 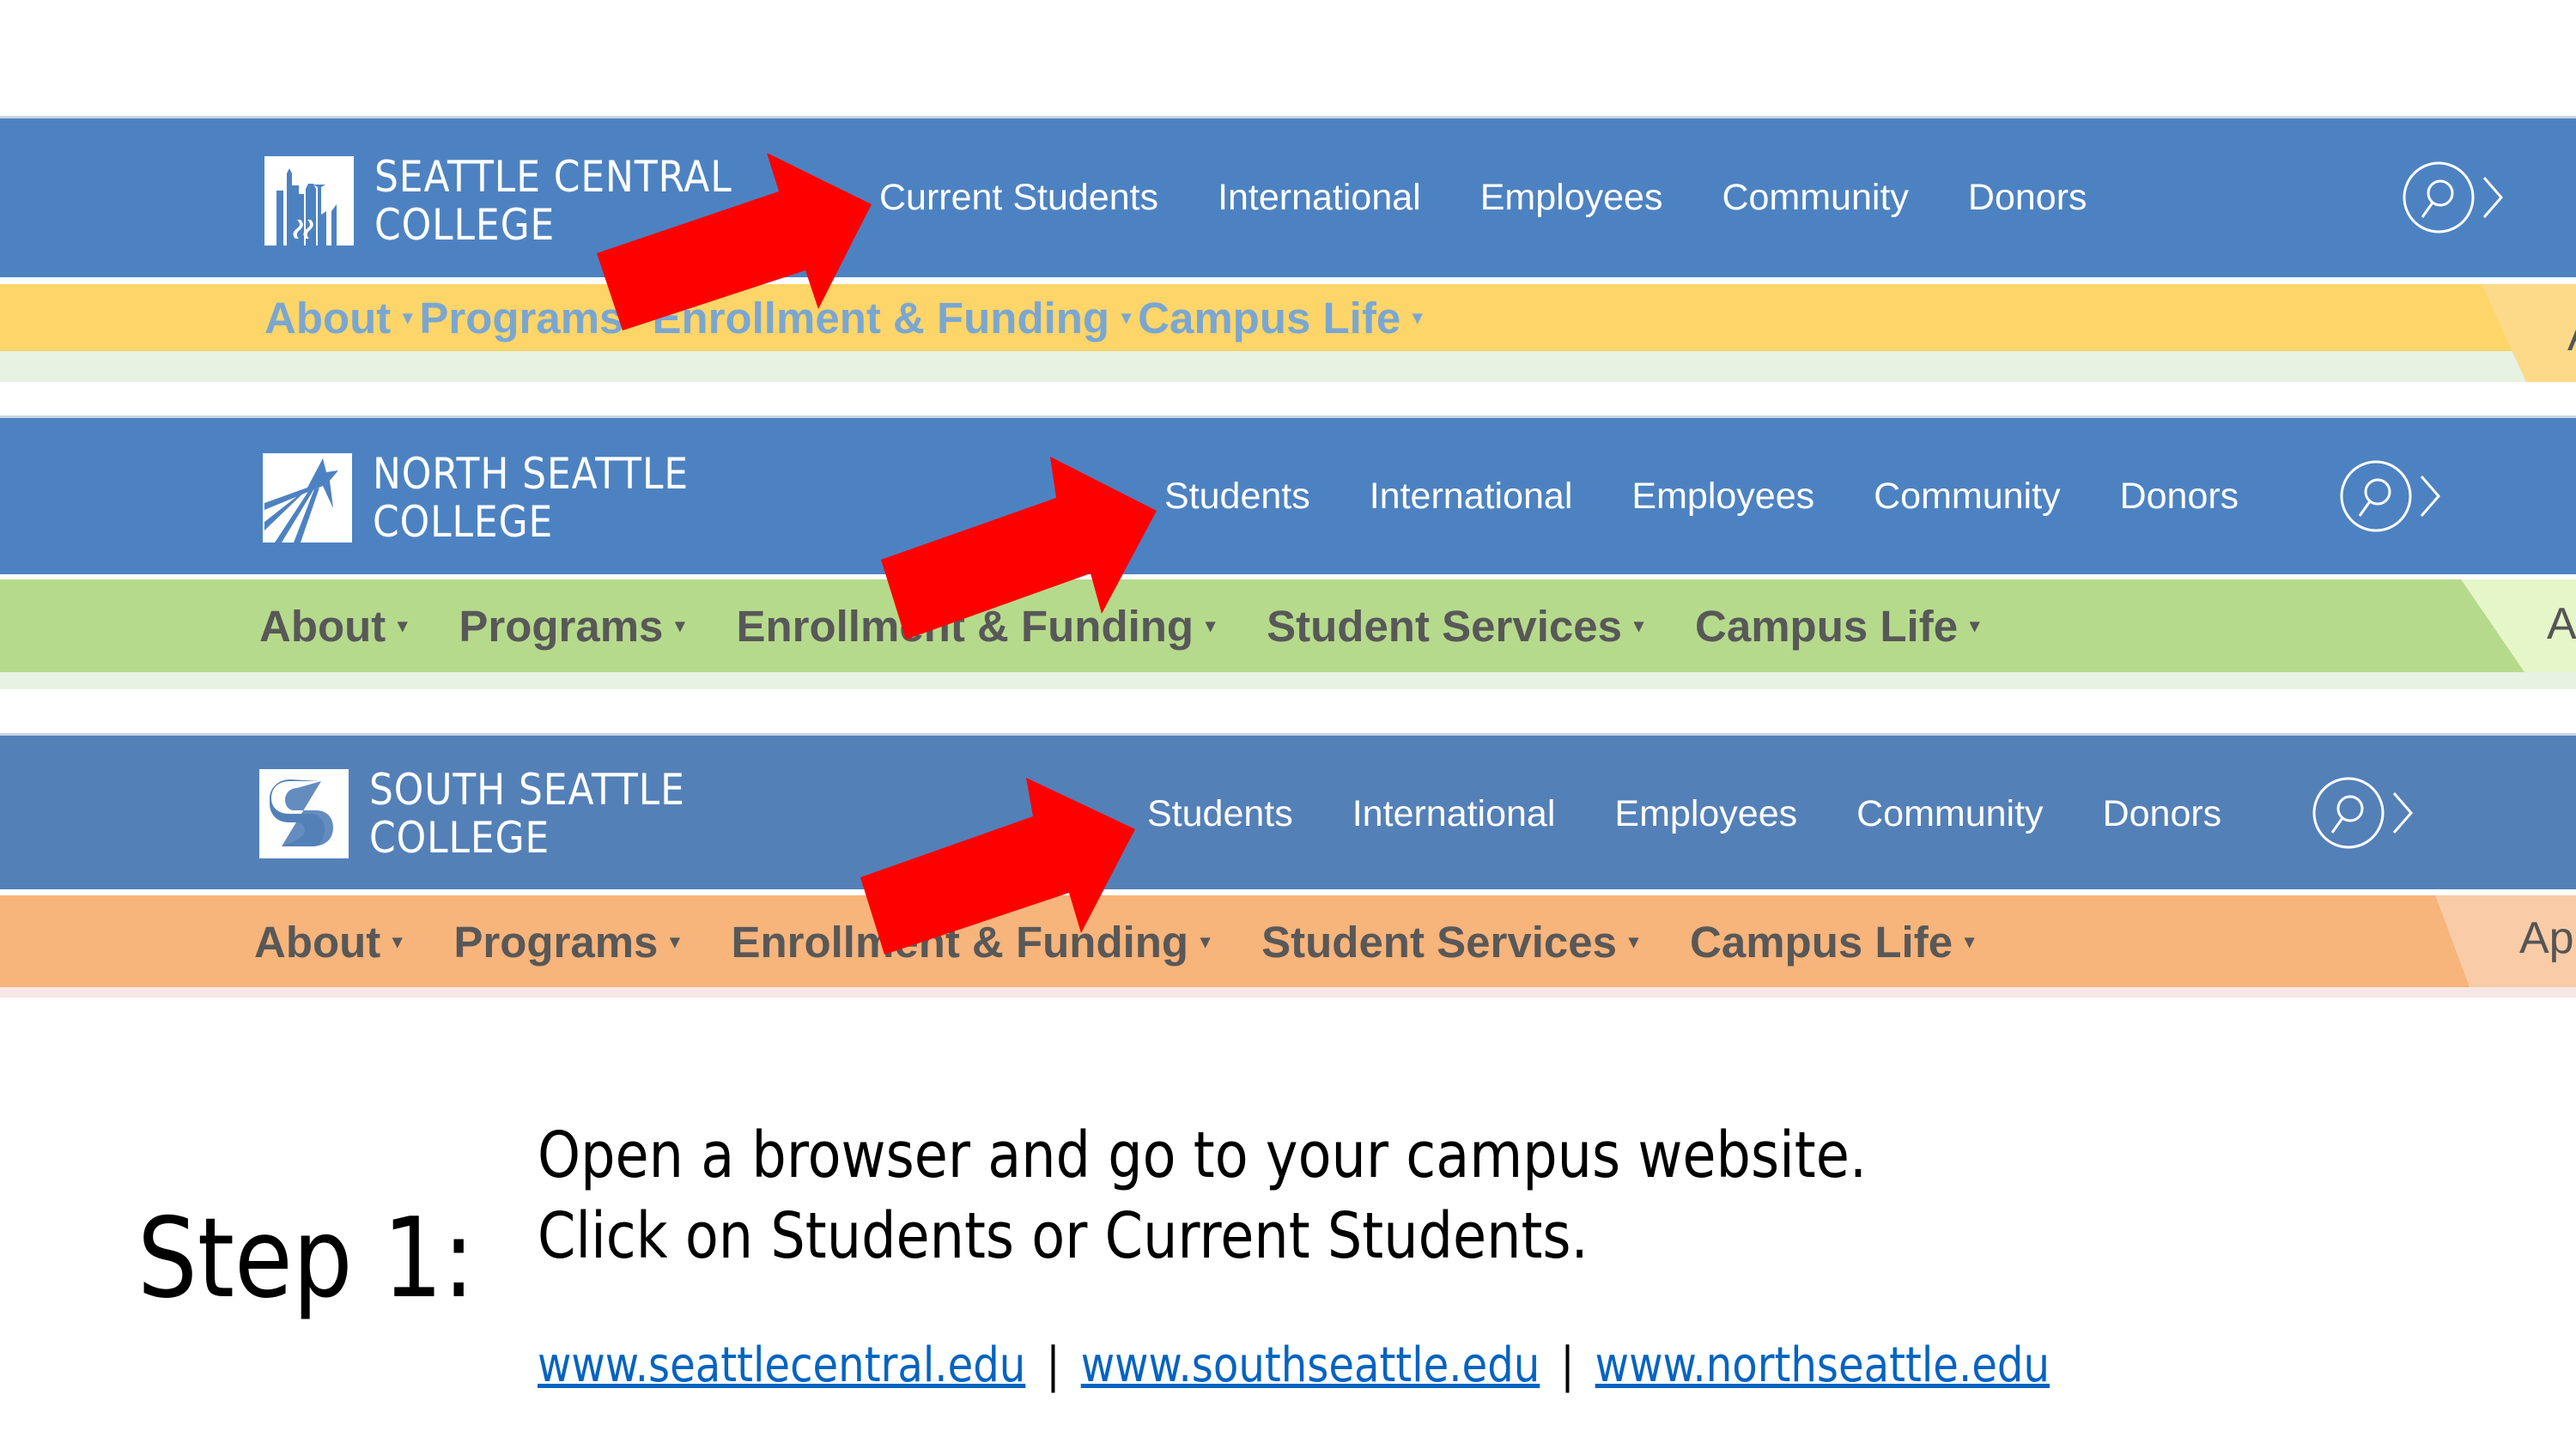 What do you see at coordinates (527, 790) in the screenshot?
I see `logo-line-1: SOUTH SEATTLE` at bounding box center [527, 790].